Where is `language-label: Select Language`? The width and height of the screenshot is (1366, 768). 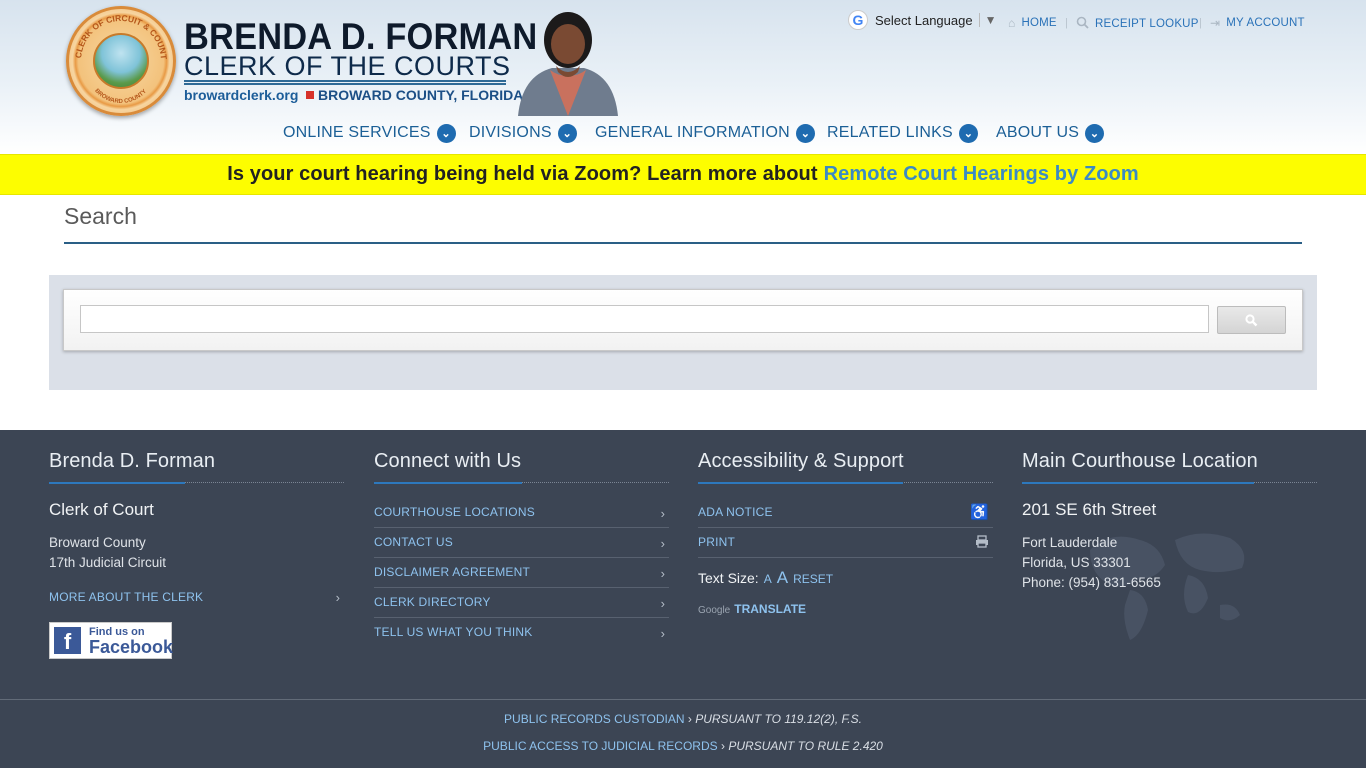 language-label: Select Language is located at coordinates (924, 20).